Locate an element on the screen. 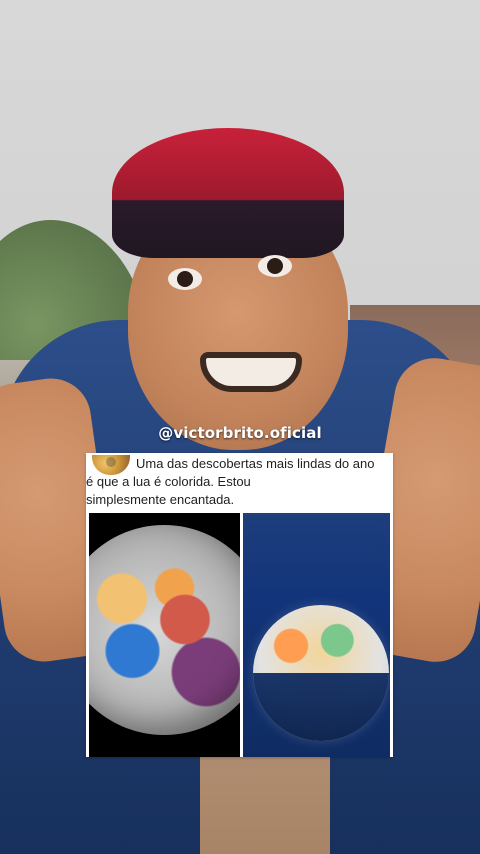 The width and height of the screenshot is (480, 854). caption-line-2: é que a lua é colorida. Estou is located at coordinates (168, 481).